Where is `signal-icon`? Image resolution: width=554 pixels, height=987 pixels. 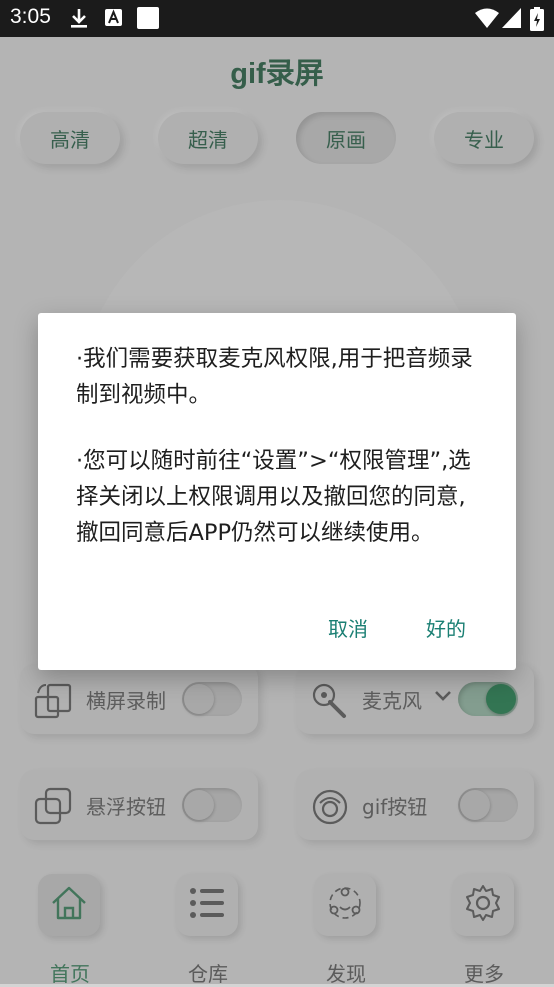 signal-icon is located at coordinates (512, 20).